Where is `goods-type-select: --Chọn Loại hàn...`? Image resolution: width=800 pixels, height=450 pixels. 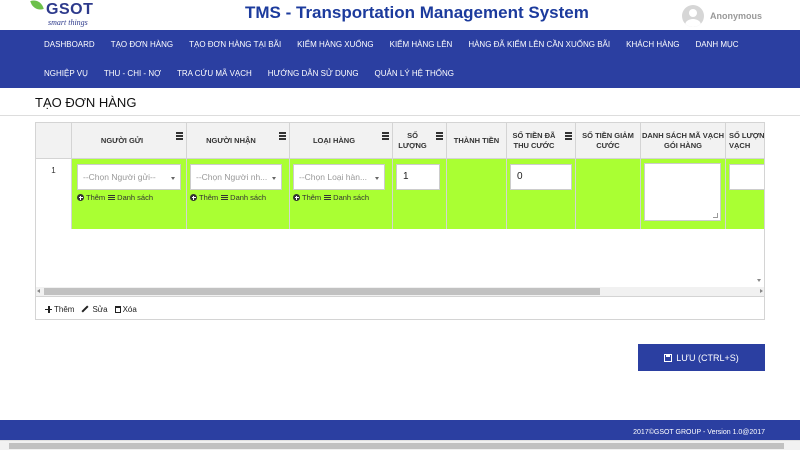 goods-type-select: --Chọn Loại hàn... is located at coordinates (339, 177).